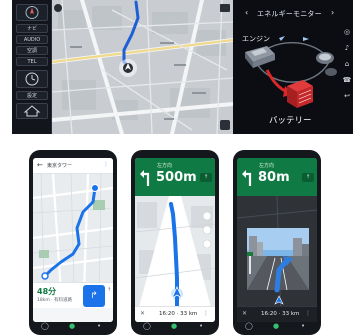 The image size is (353, 335). What do you see at coordinates (207, 230) in the screenshot?
I see `search-icon` at bounding box center [207, 230].